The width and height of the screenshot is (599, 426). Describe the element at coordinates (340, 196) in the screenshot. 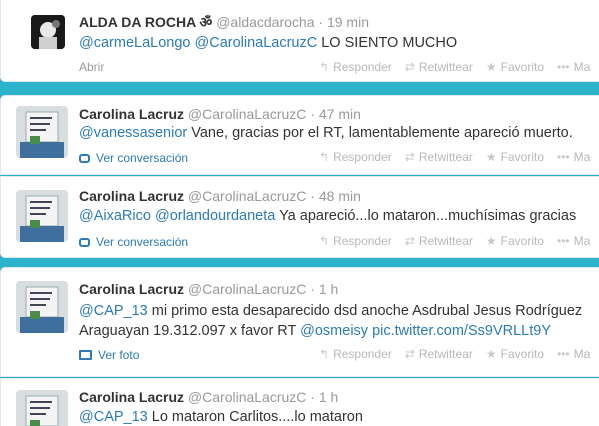

I see `timestamp: 48 min` at that location.